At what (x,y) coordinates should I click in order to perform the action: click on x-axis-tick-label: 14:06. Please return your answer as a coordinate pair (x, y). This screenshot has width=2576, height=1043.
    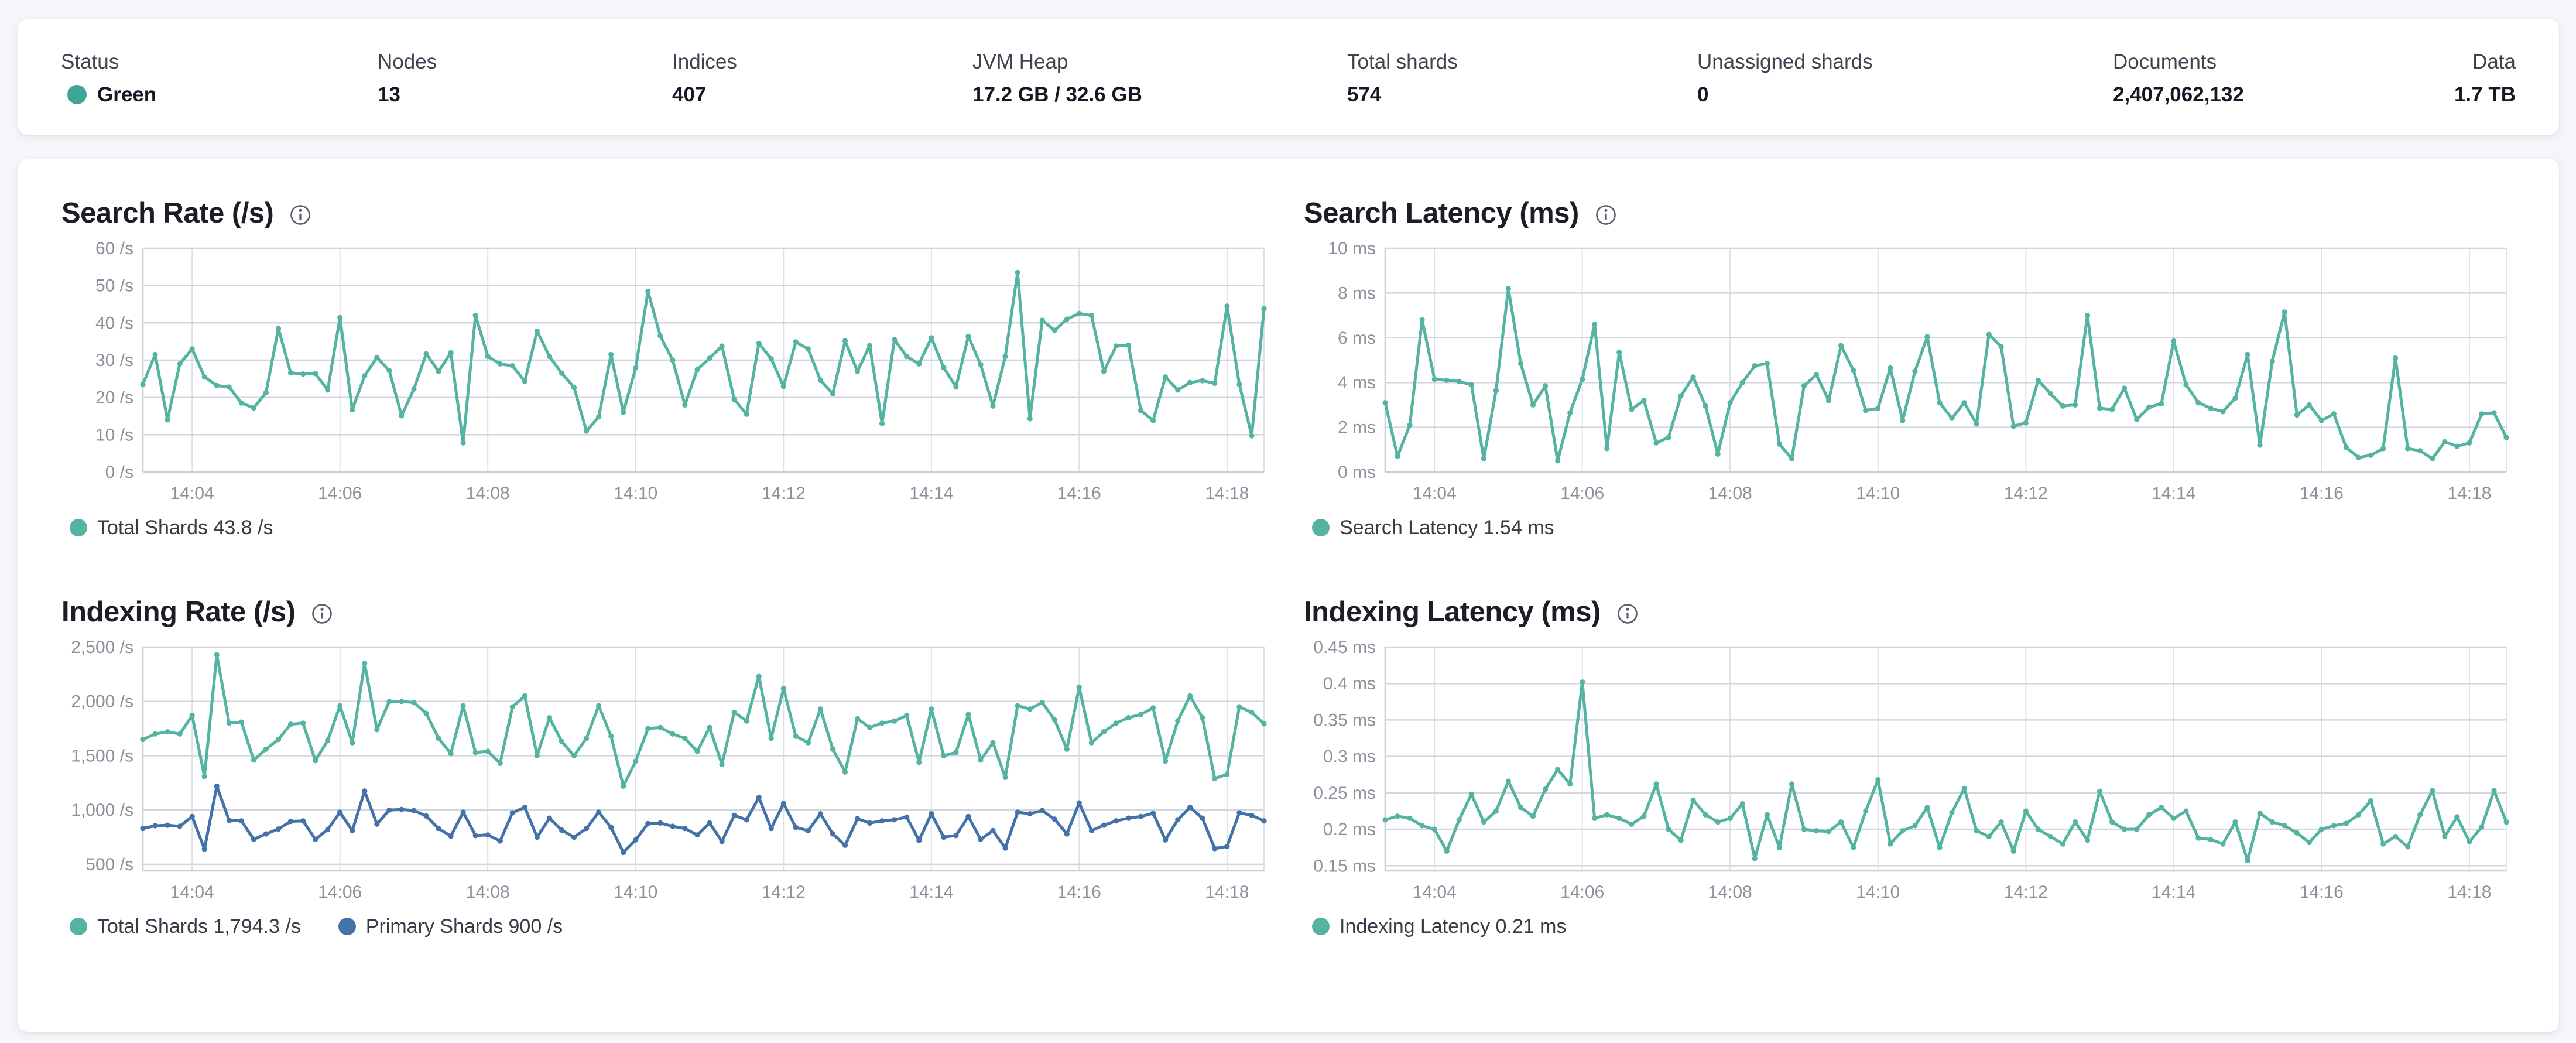
    Looking at the image, I should click on (340, 892).